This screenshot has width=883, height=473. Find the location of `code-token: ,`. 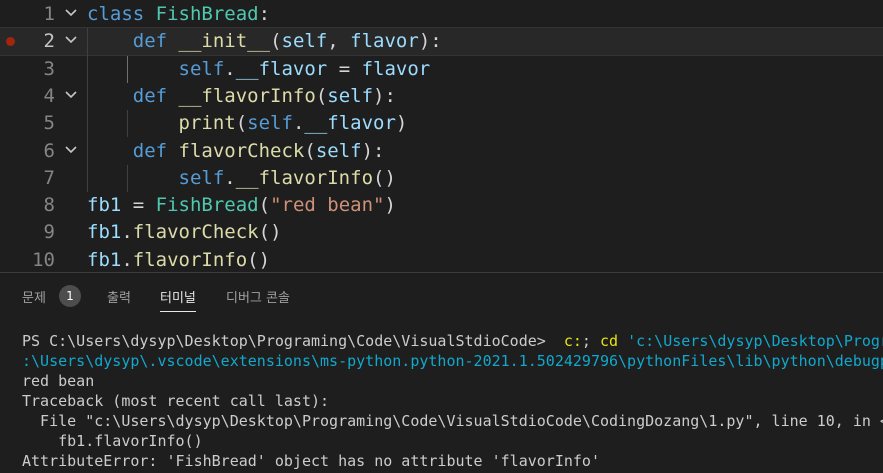

code-token: , is located at coordinates (339, 41).